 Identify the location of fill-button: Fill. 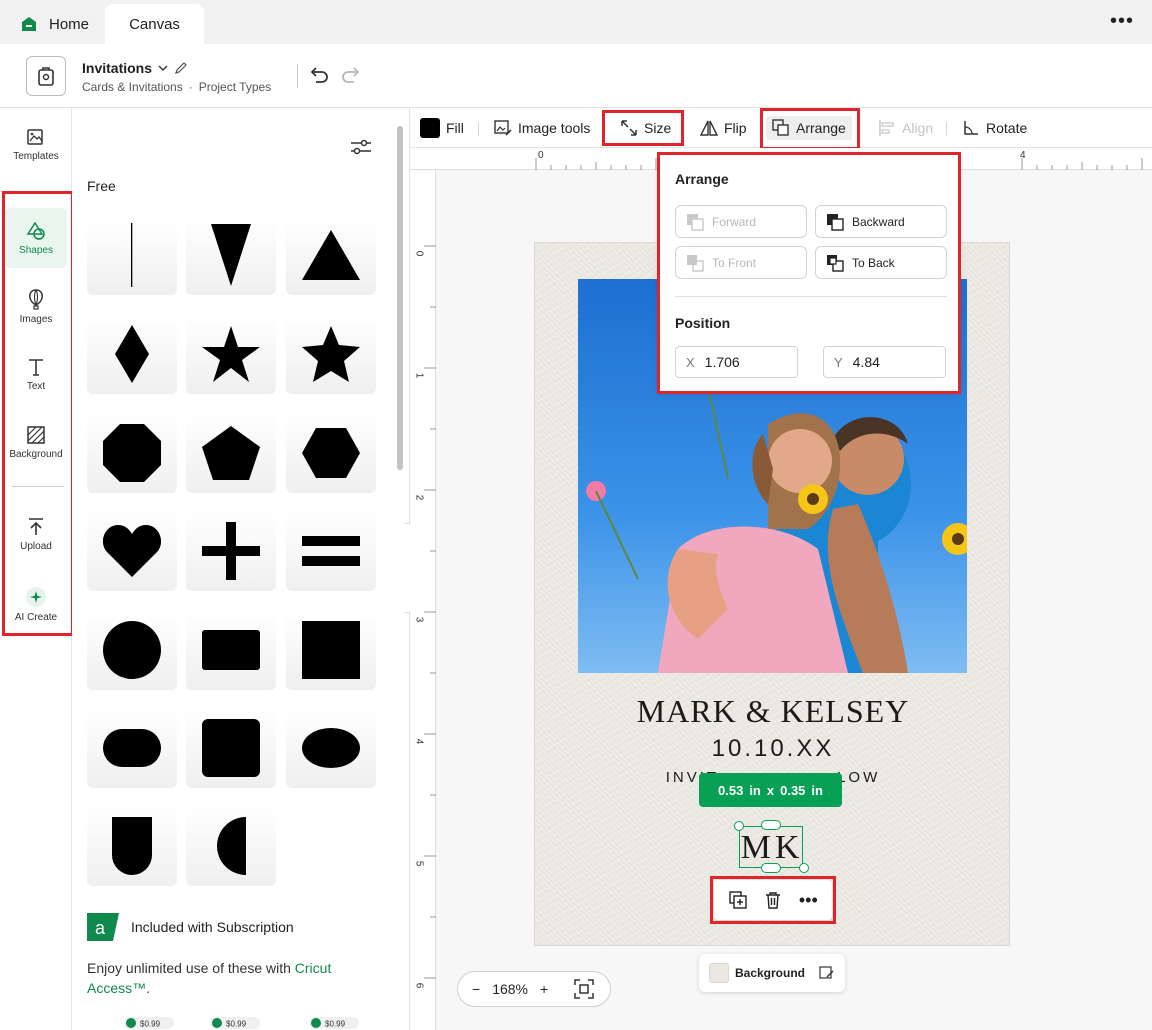
(442, 128).